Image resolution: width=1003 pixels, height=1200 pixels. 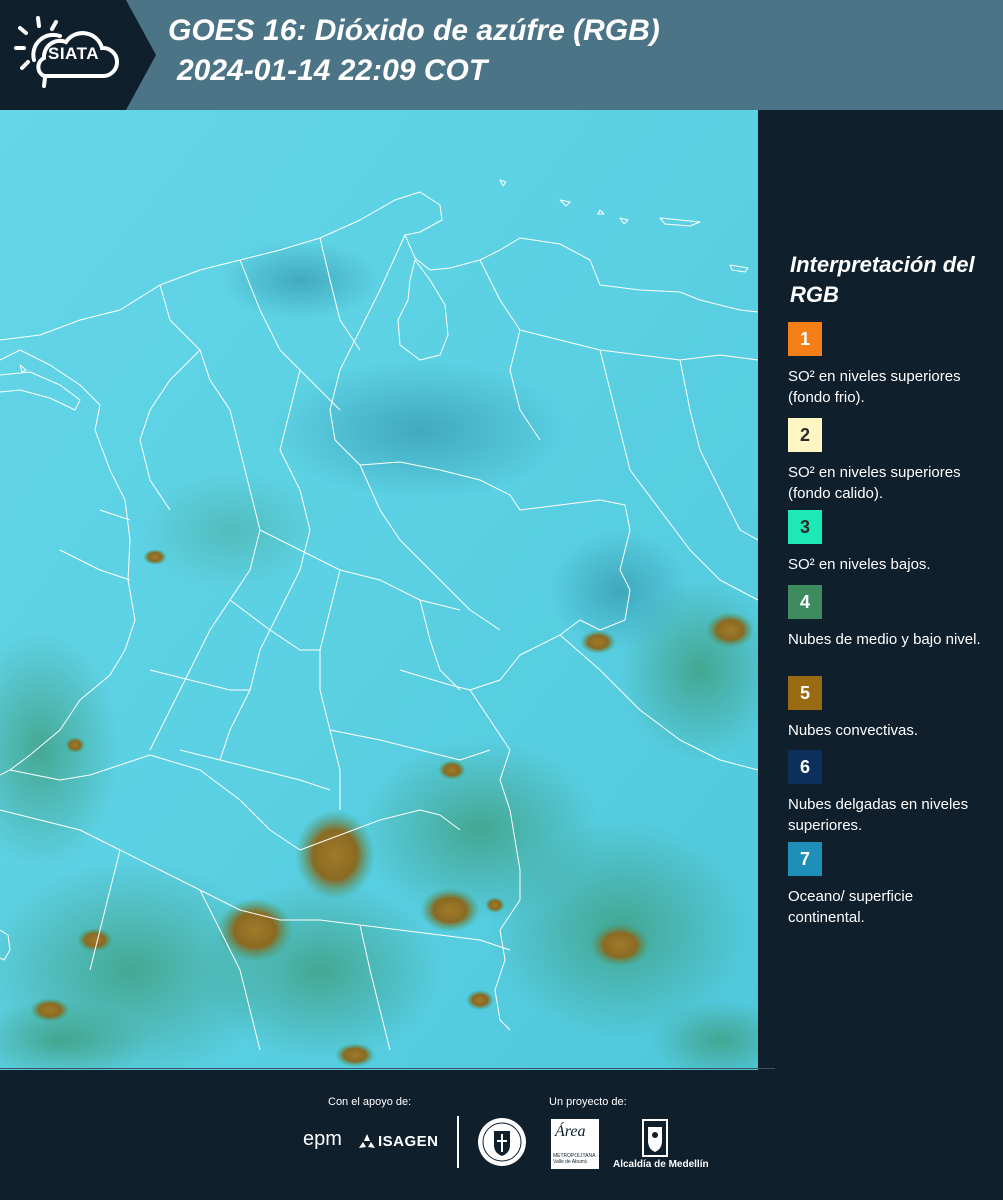 What do you see at coordinates (661, 1164) in the screenshot?
I see `alcaldia-medellin-logo: Alcaldía de Medellín` at bounding box center [661, 1164].